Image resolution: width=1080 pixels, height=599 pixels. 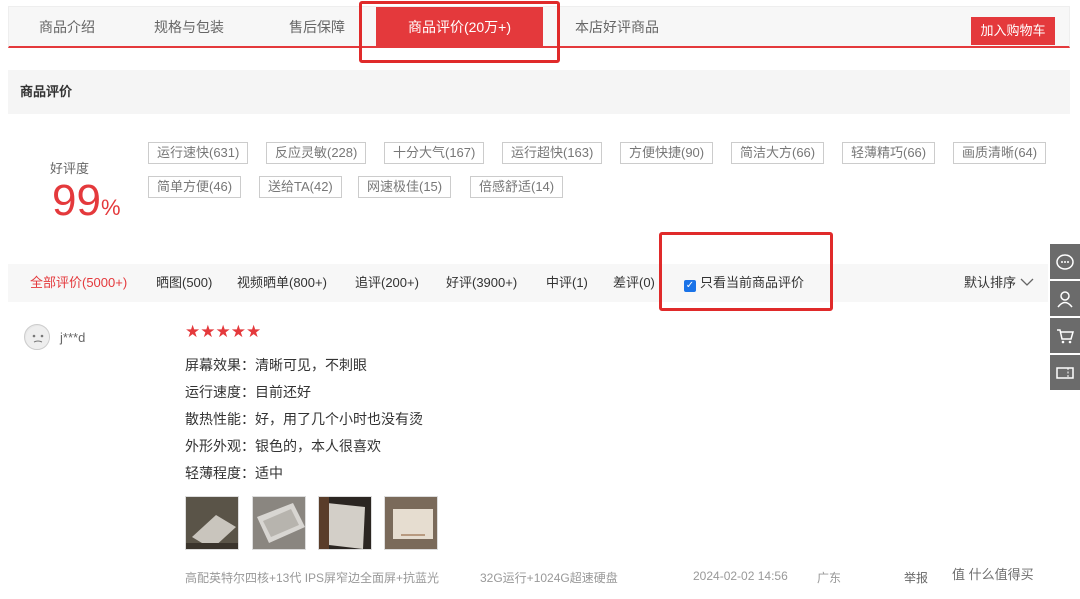 What do you see at coordinates (829, 578) in the screenshot?
I see `review-region: 广东` at bounding box center [829, 578].